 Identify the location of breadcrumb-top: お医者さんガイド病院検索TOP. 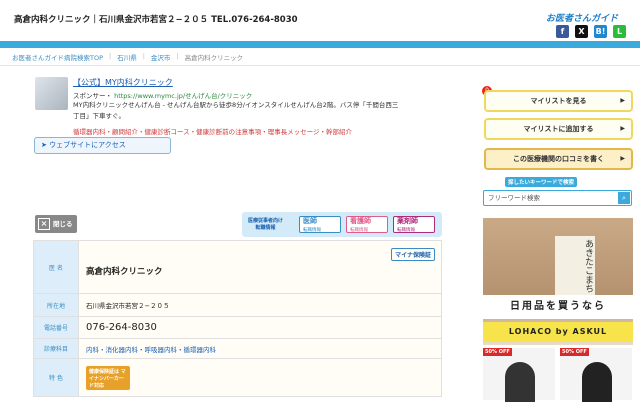
(57, 57).